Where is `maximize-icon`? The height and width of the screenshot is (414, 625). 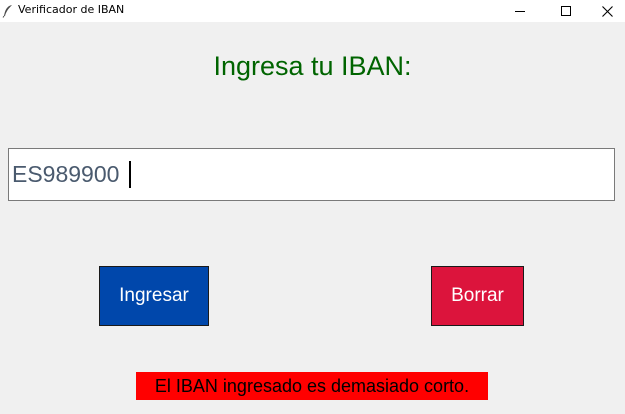
maximize-icon is located at coordinates (566, 11).